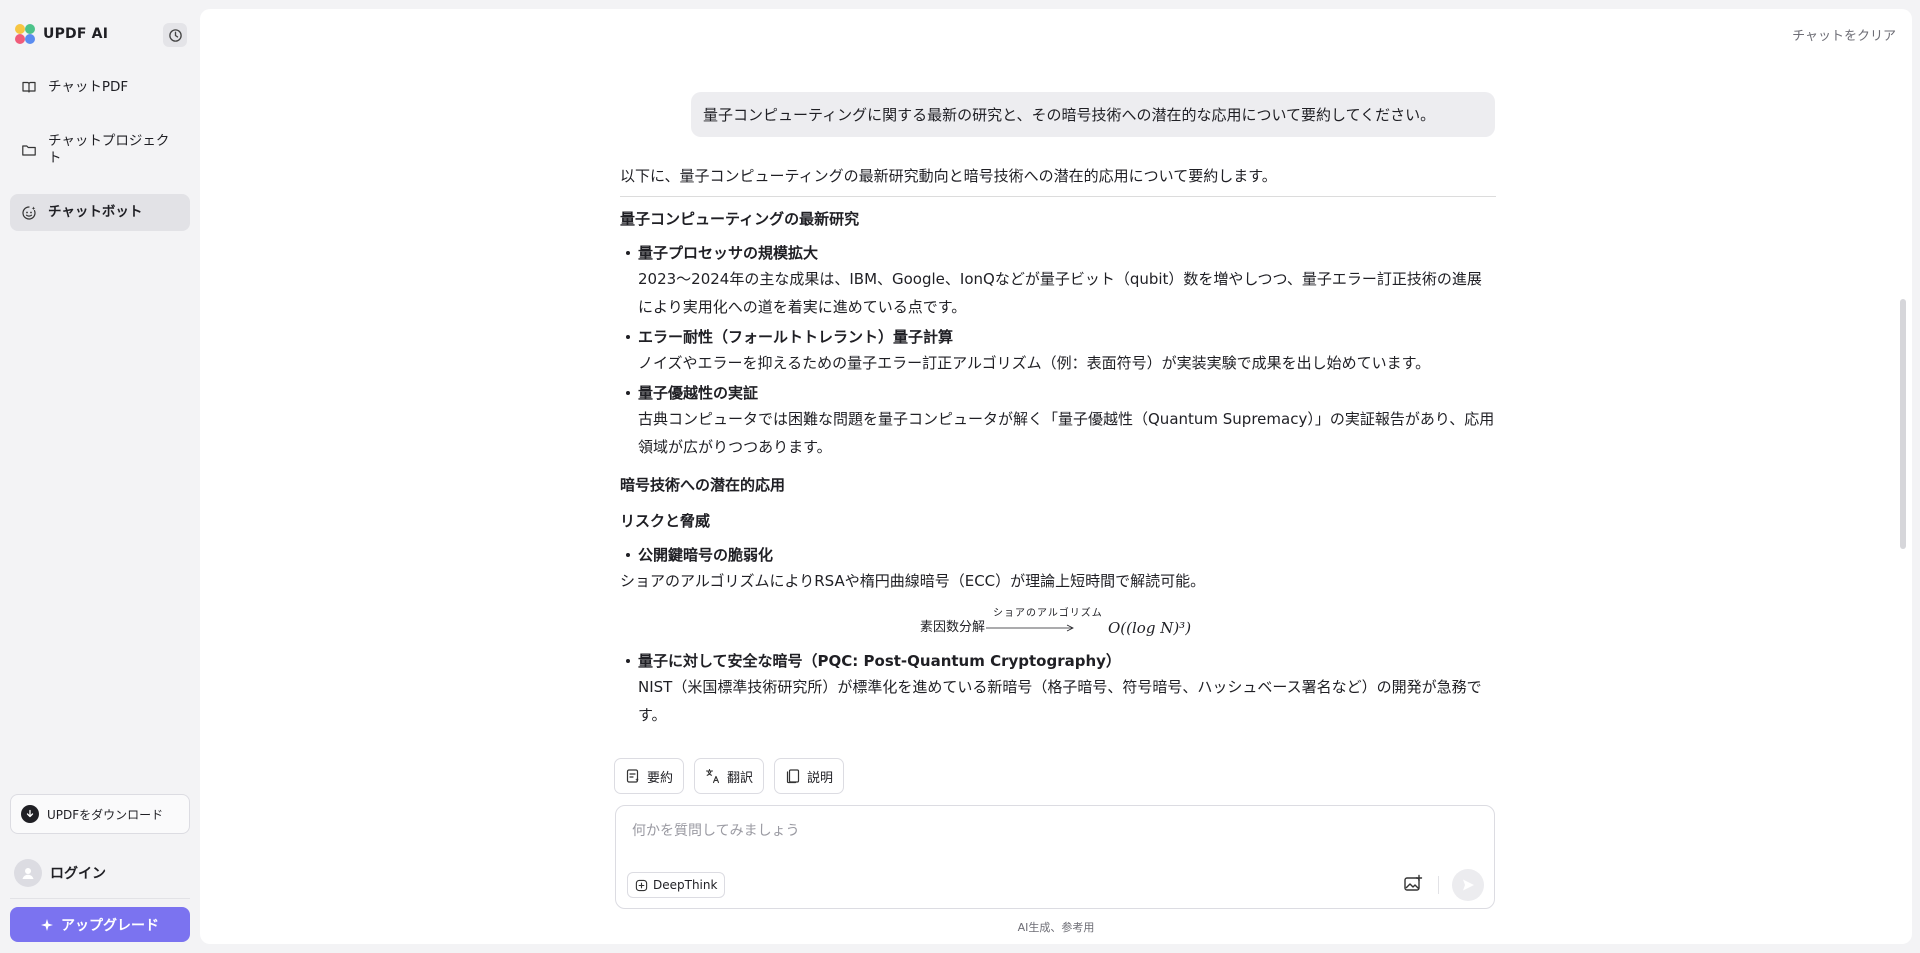  I want to click on image-upload-icon, so click(1413, 882).